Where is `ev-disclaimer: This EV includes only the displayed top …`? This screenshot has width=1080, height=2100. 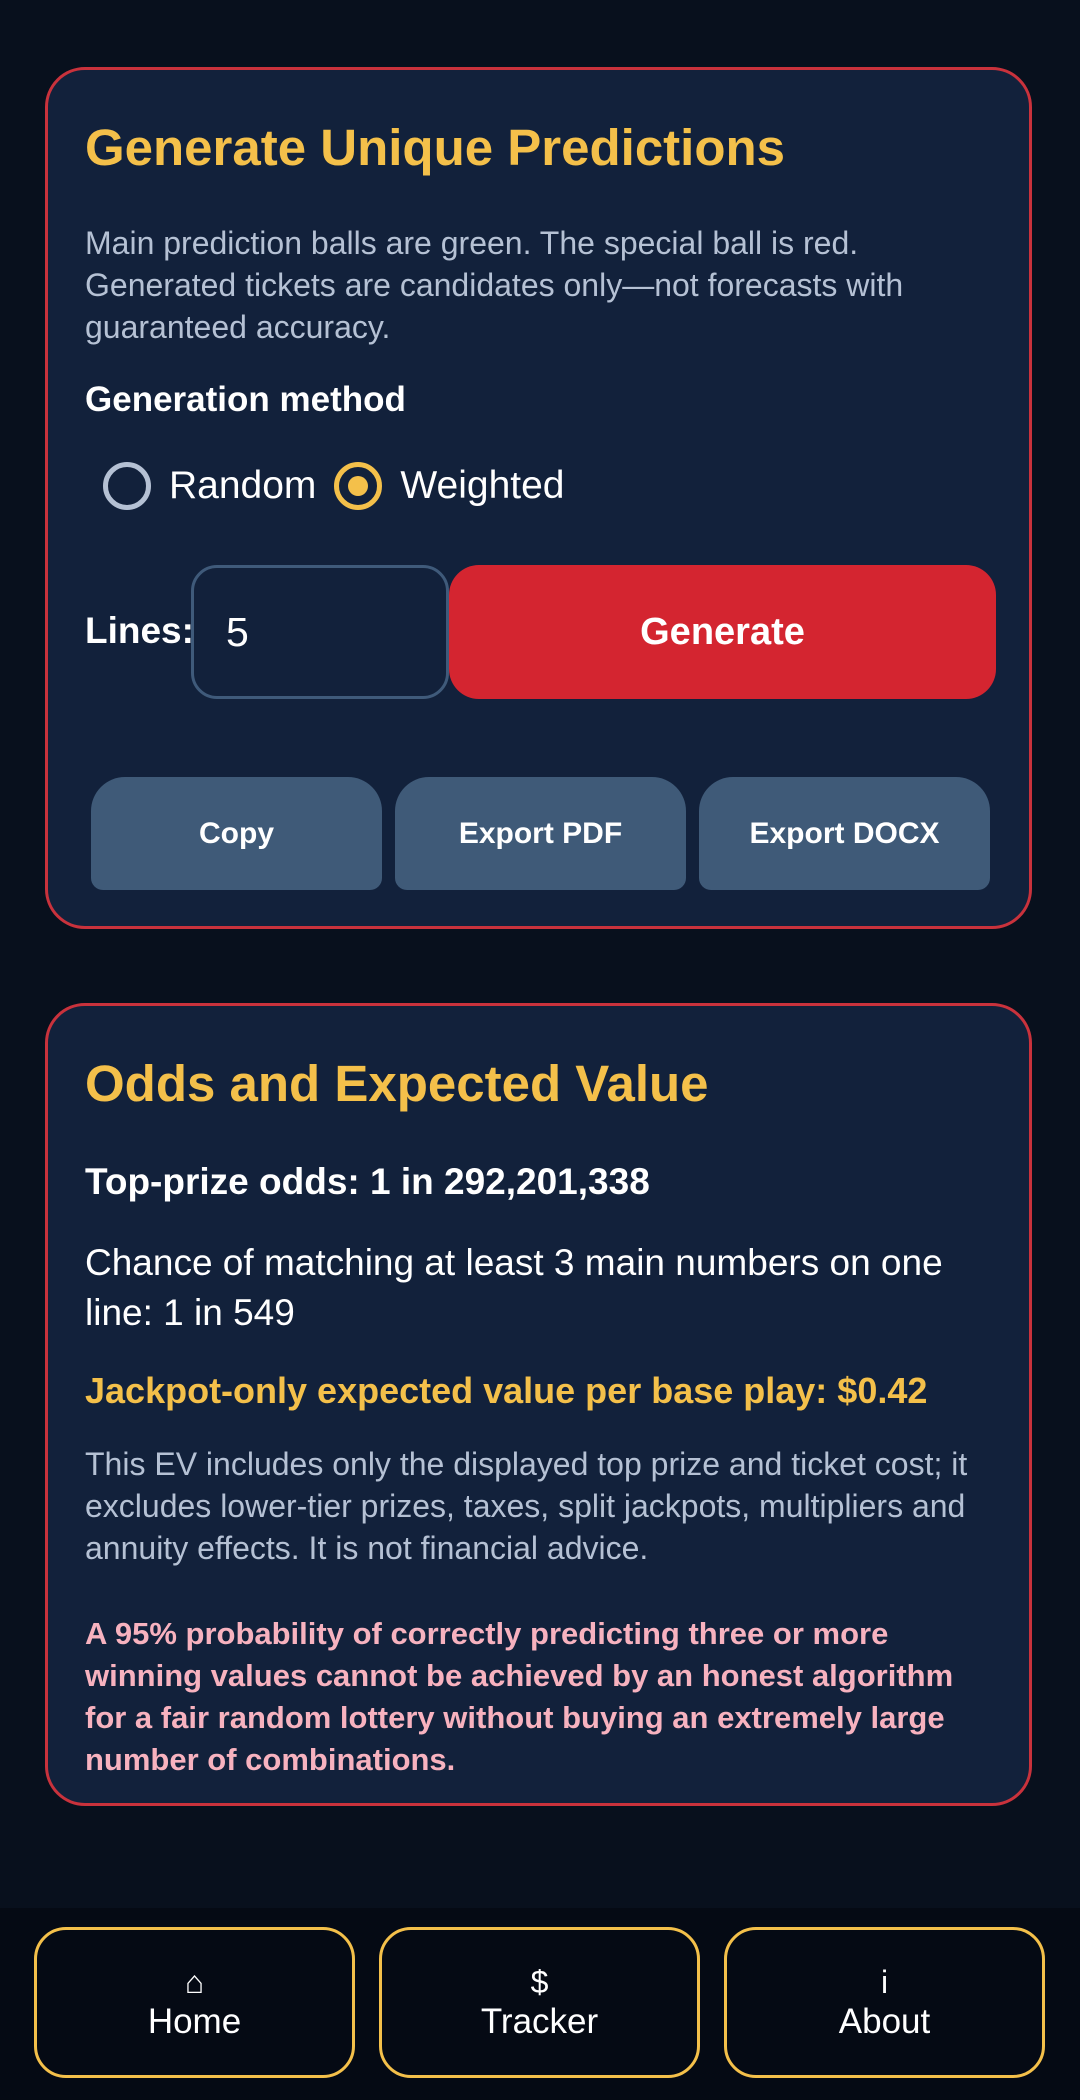 ev-disclaimer: This EV includes only the displayed top … is located at coordinates (526, 1506).